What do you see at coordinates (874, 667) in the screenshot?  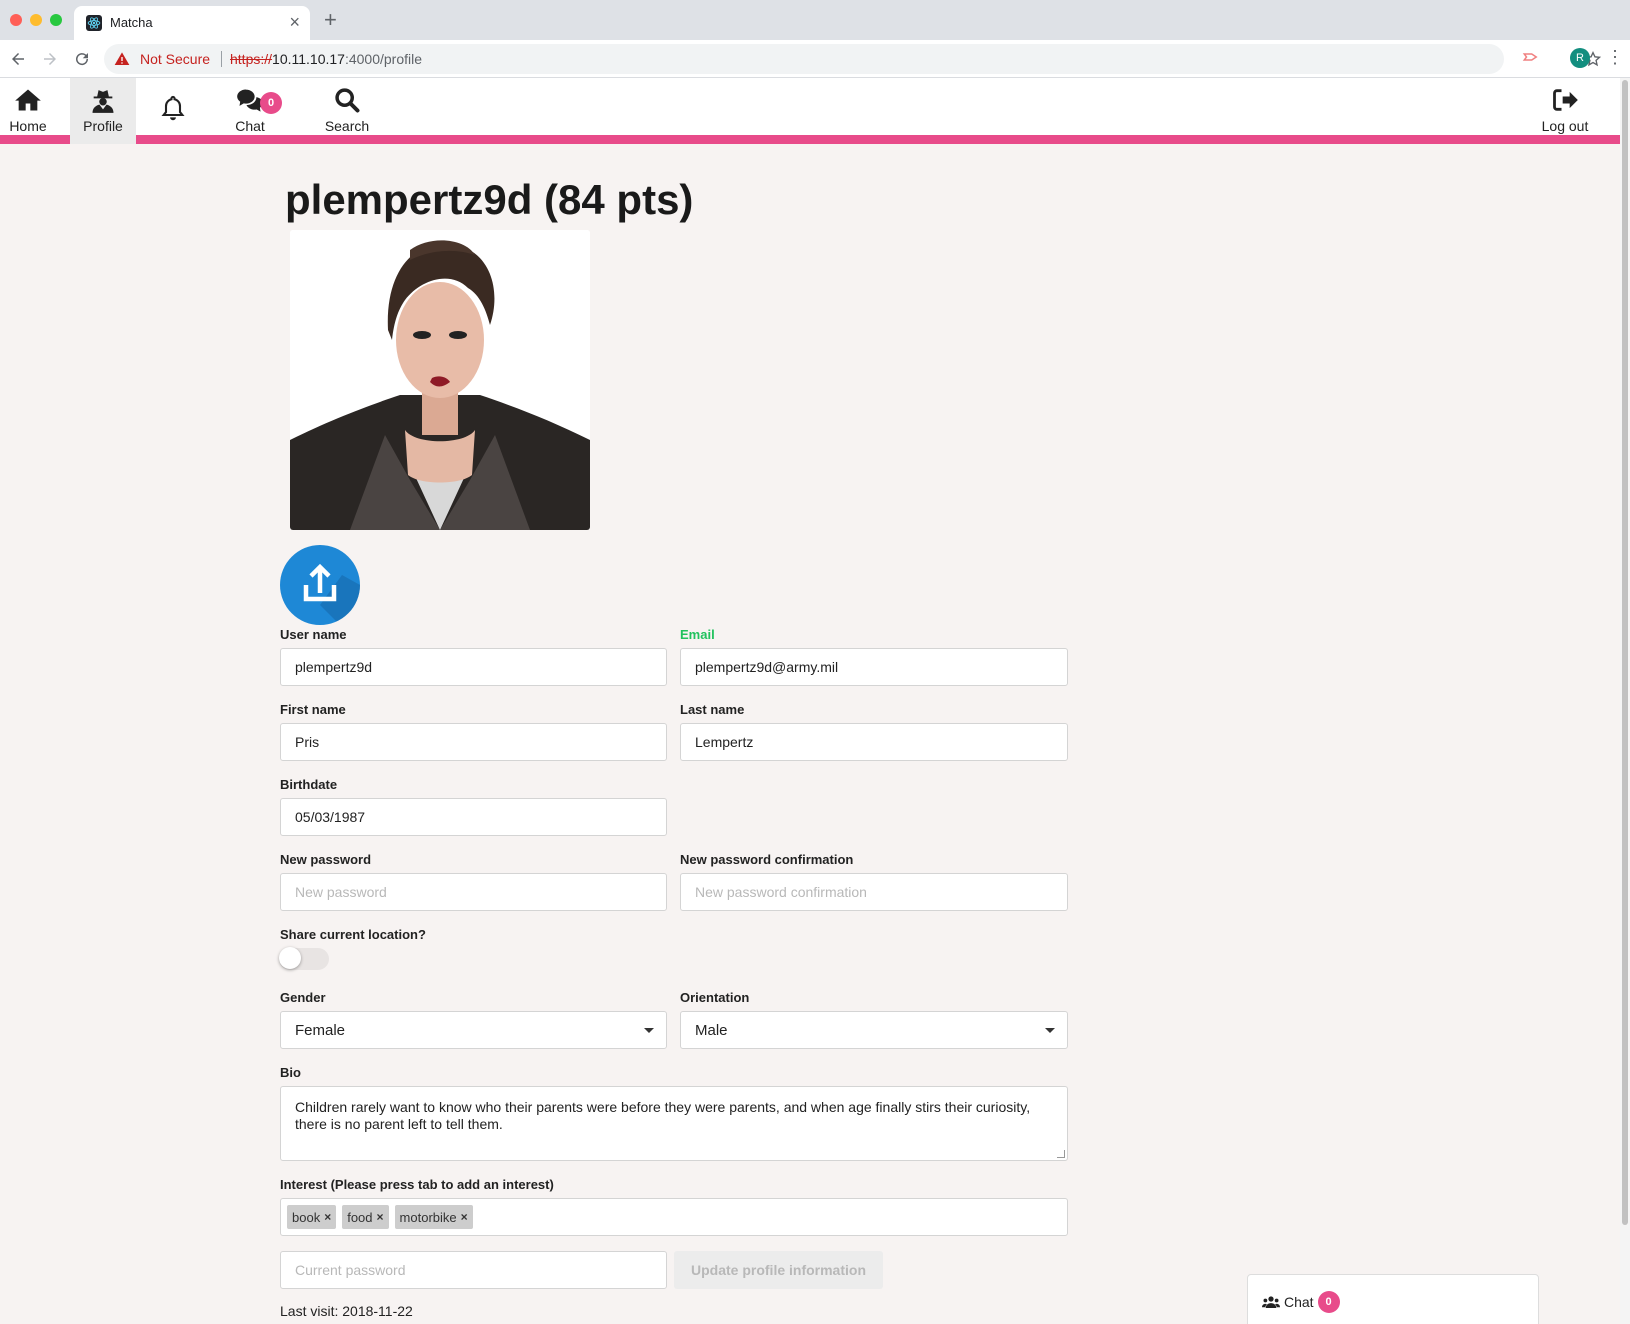 I see `email-input: plempertz9d@army.mil` at bounding box center [874, 667].